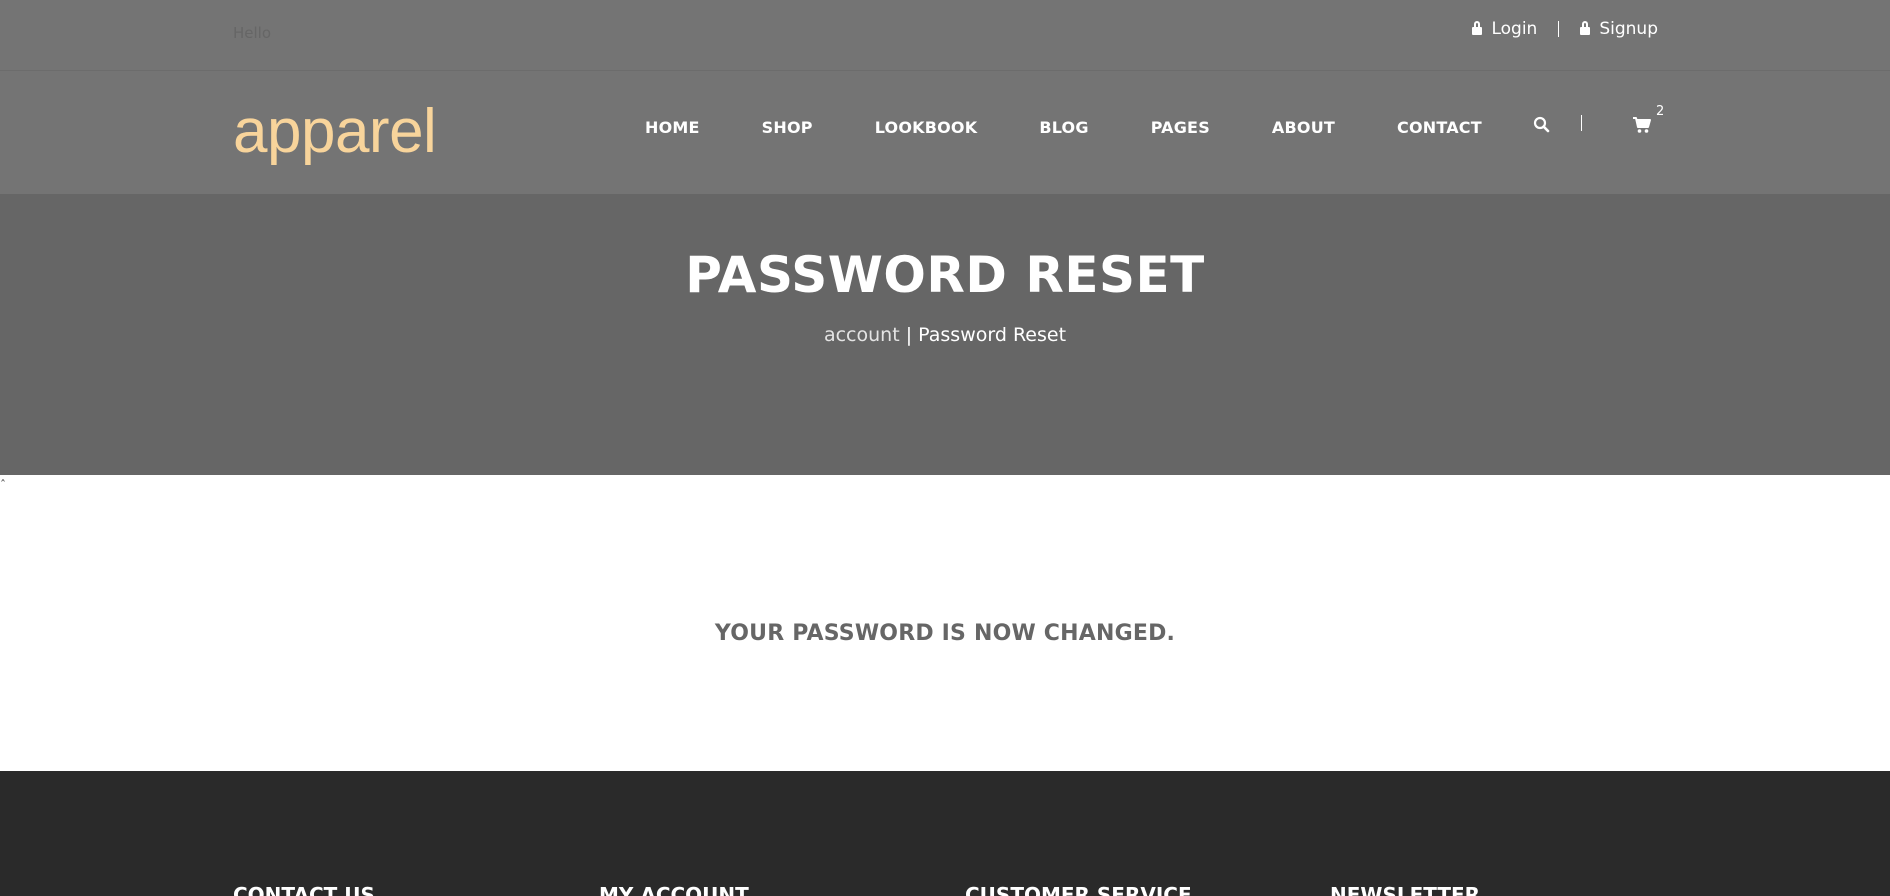 The image size is (1890, 896). What do you see at coordinates (672, 127) in the screenshot?
I see `nav-item-home: HOME` at bounding box center [672, 127].